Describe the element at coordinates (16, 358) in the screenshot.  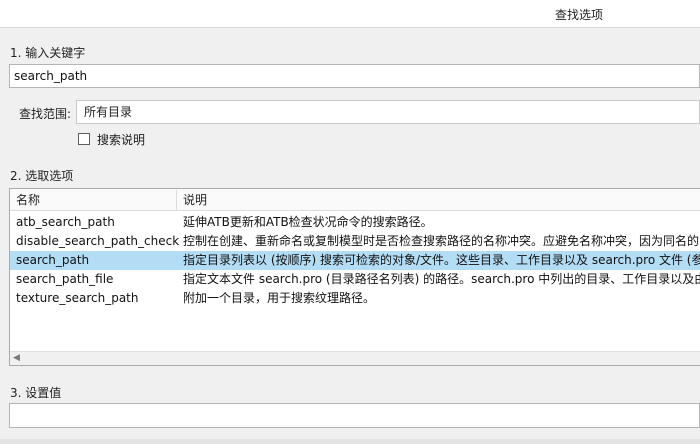
I see `scroll-left-icon: ◀` at that location.